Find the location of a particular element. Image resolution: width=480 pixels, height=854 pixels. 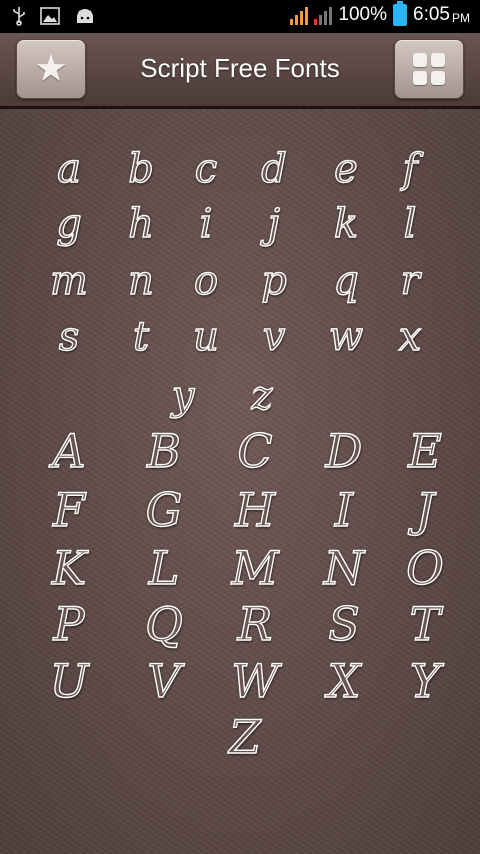

letter-lowercase-u: u is located at coordinates (205, 337).